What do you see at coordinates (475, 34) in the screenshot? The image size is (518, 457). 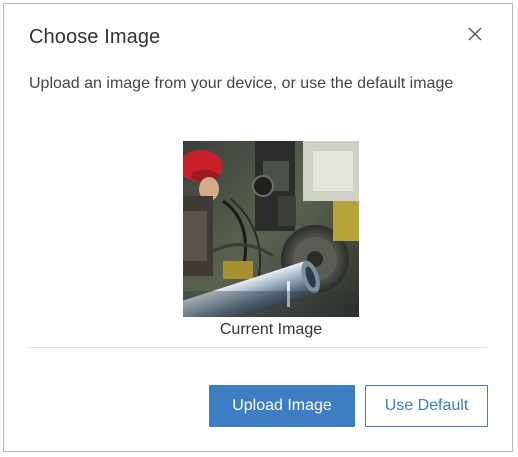 I see `close-icon` at bounding box center [475, 34].